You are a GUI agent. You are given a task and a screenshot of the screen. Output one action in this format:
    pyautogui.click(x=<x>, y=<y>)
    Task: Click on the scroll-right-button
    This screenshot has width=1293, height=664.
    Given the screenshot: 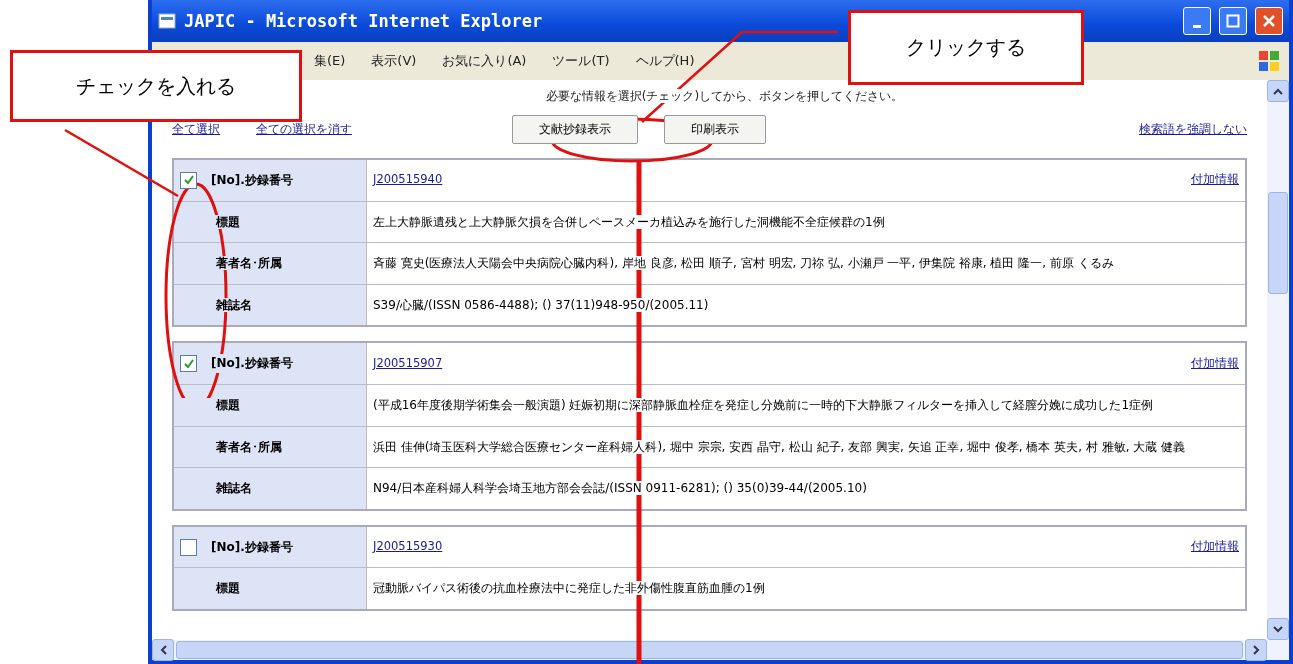 What is the action you would take?
    pyautogui.click(x=1256, y=650)
    